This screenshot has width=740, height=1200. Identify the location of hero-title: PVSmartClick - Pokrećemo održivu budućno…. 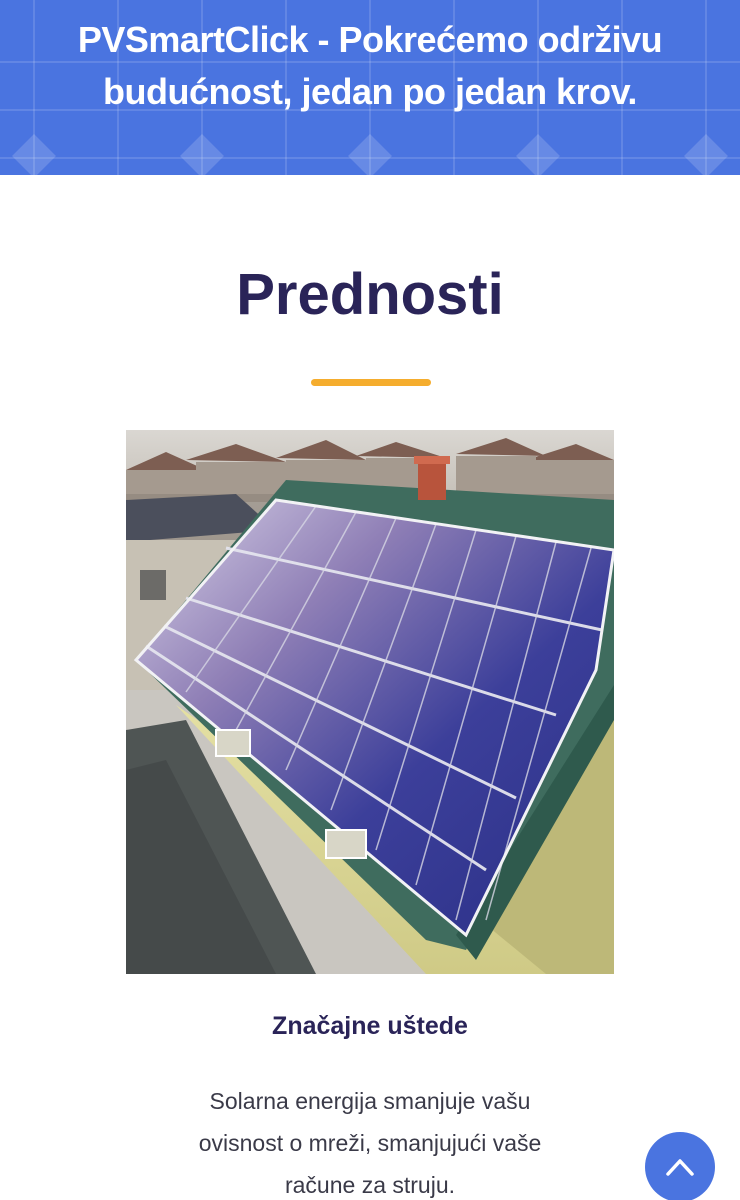
(370, 65).